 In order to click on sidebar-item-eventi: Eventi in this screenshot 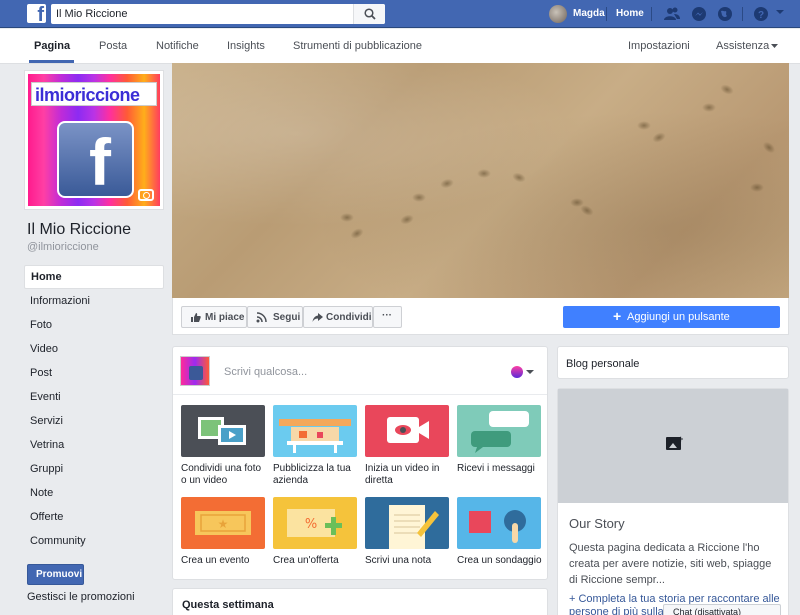, I will do `click(94, 397)`.